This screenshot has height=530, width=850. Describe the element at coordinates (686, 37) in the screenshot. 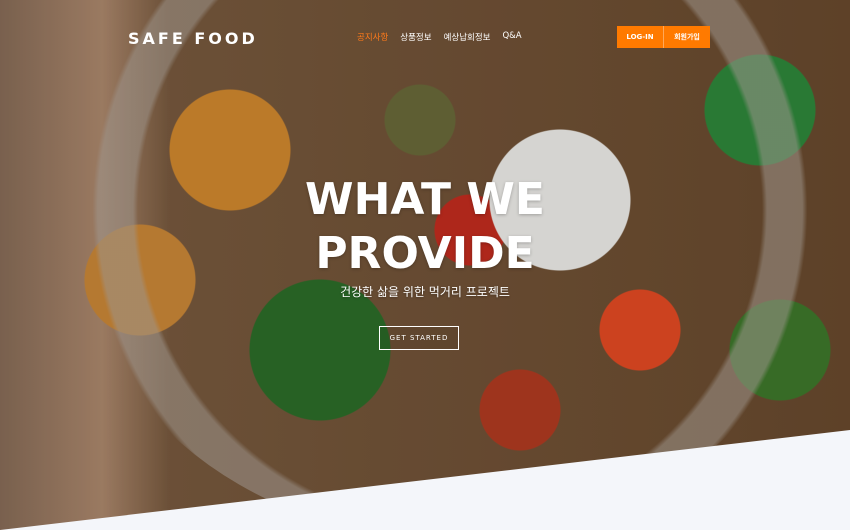

I see `signup-button: 회원가입` at that location.